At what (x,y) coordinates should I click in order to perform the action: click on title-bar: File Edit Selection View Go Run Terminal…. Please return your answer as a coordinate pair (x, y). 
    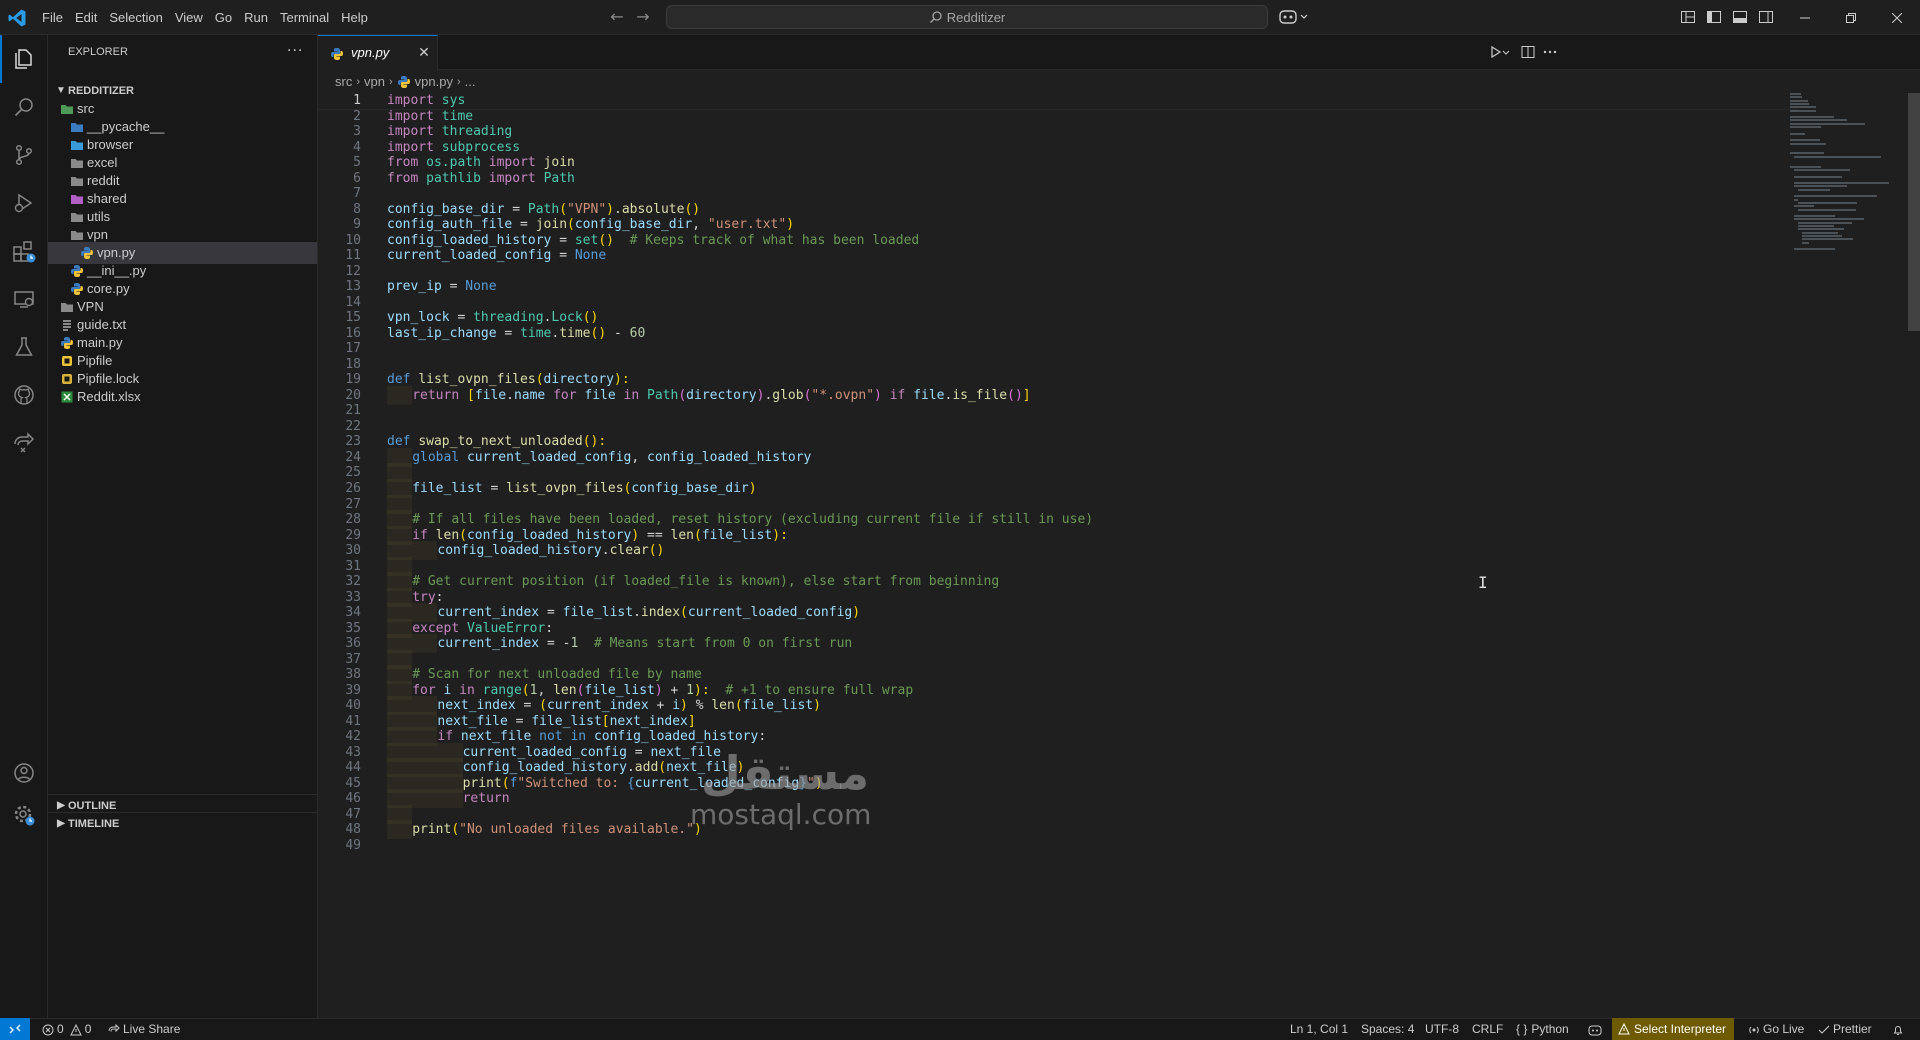
    Looking at the image, I should click on (960, 17).